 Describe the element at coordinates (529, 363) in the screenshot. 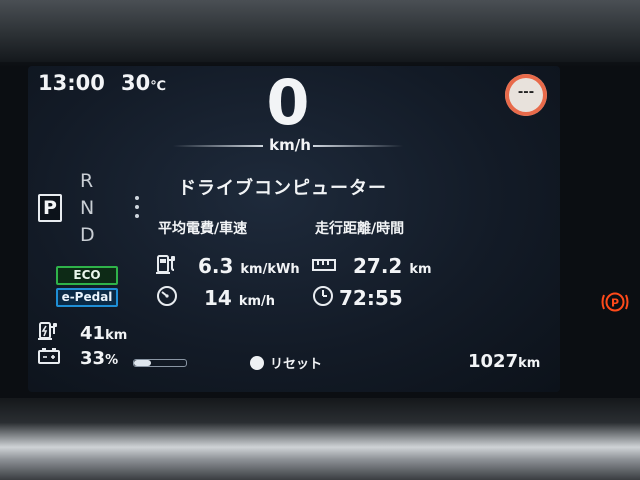

I see `odometer-unit: km` at that location.